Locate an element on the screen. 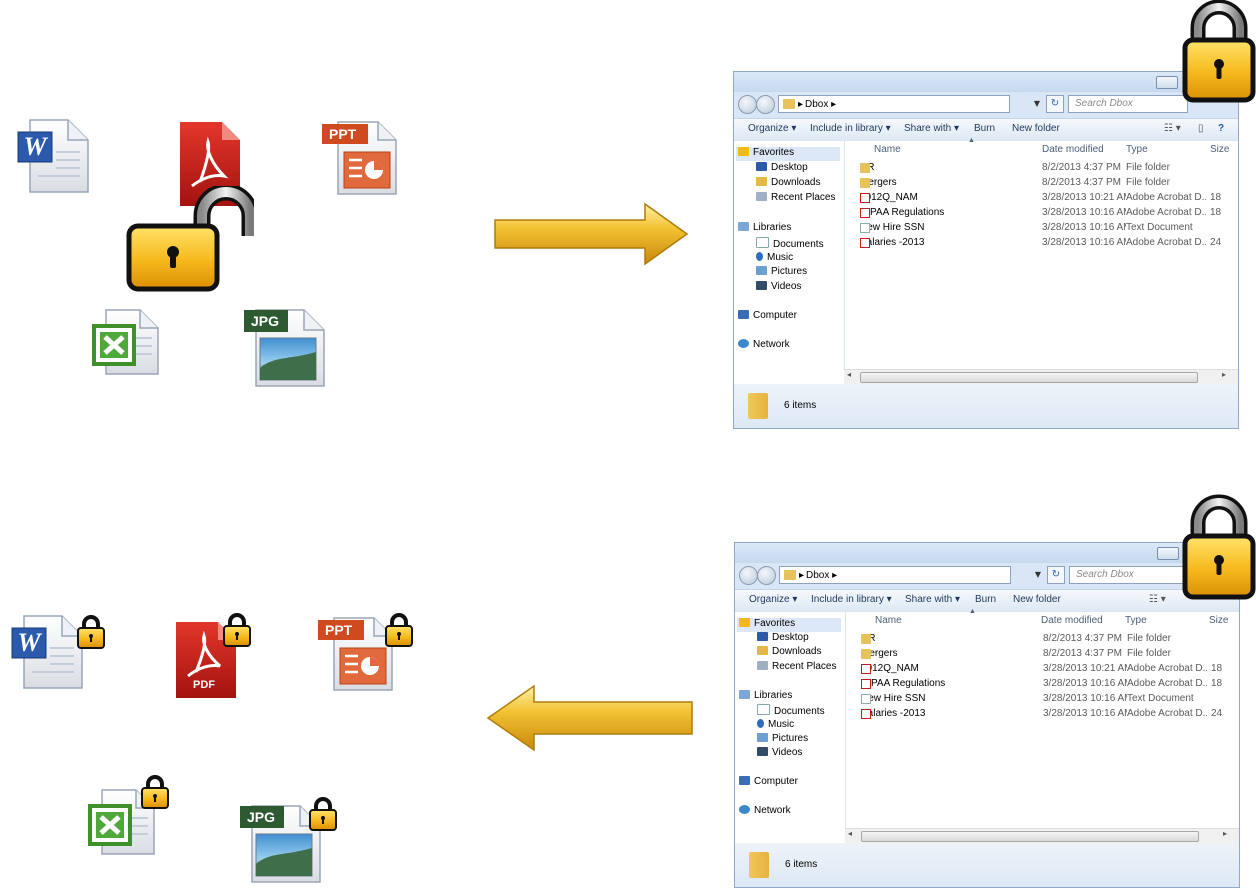  preview-pane-icon: ▯ is located at coordinates (1201, 128).